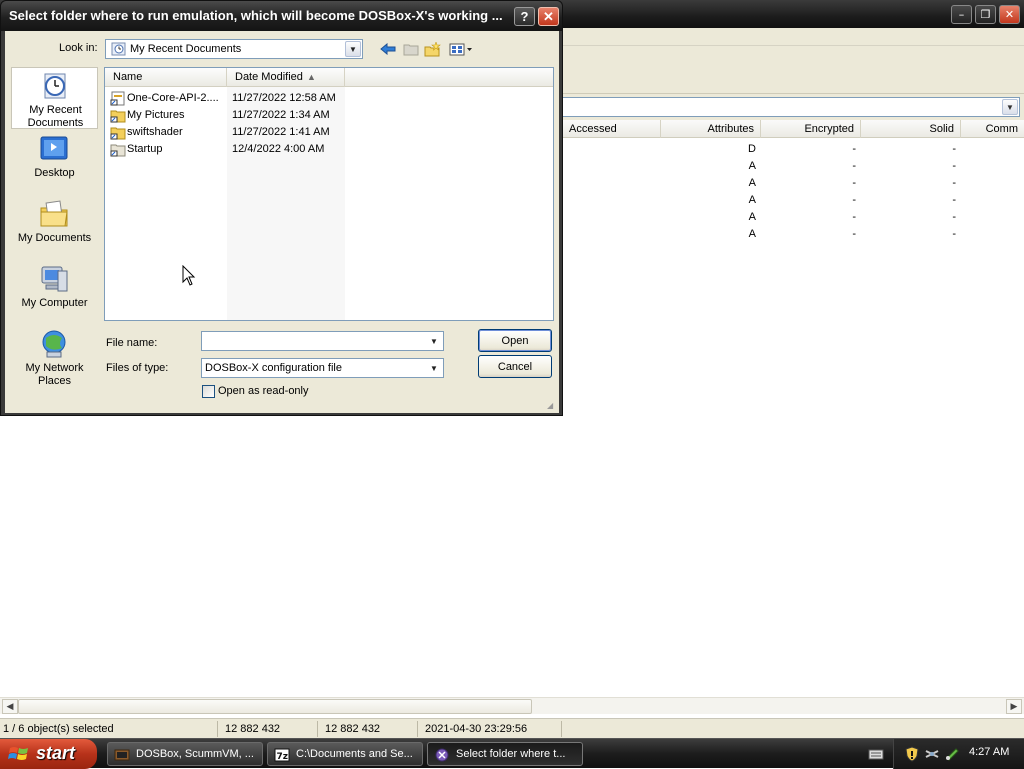 This screenshot has width=1024, height=769. I want to click on place-label: My Network Places, so click(54, 374).